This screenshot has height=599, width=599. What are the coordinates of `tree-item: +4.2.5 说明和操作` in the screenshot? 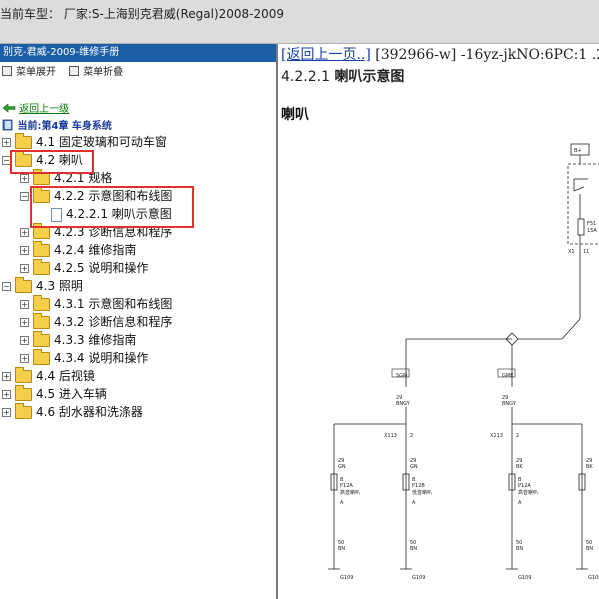 It's located at (84, 268).